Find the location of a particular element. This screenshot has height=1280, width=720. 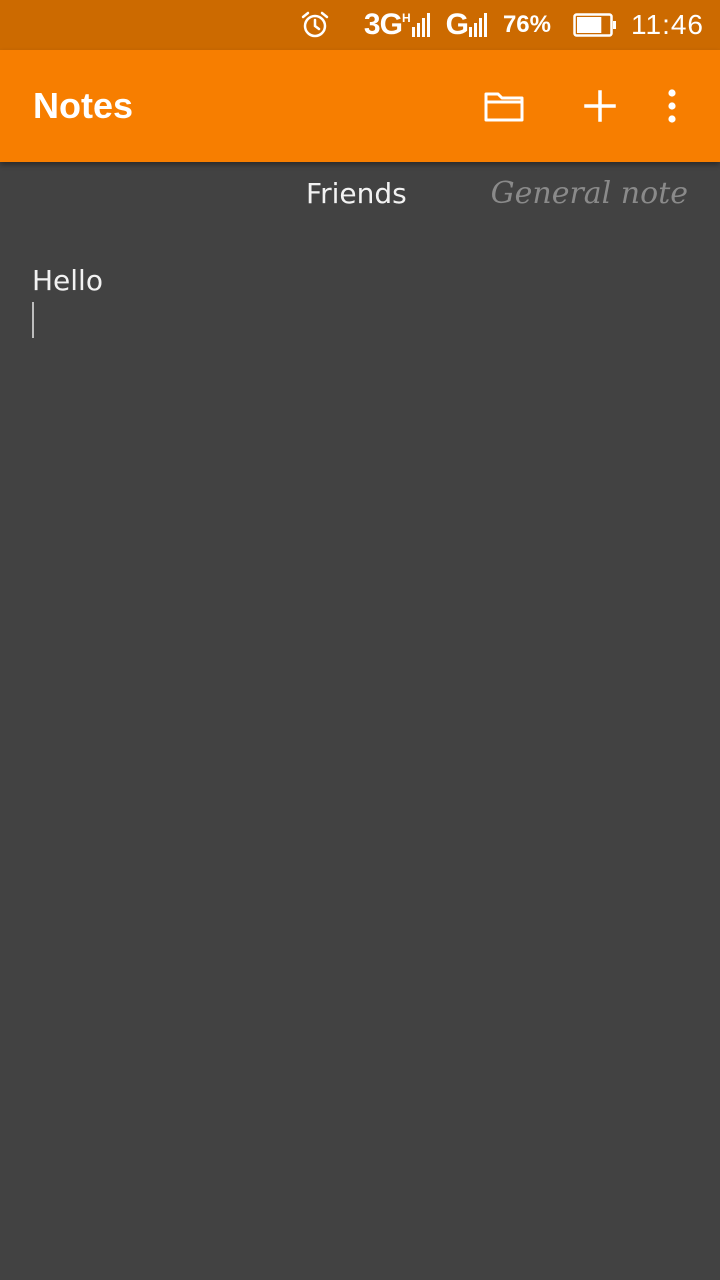

add-note-button is located at coordinates (600, 106).